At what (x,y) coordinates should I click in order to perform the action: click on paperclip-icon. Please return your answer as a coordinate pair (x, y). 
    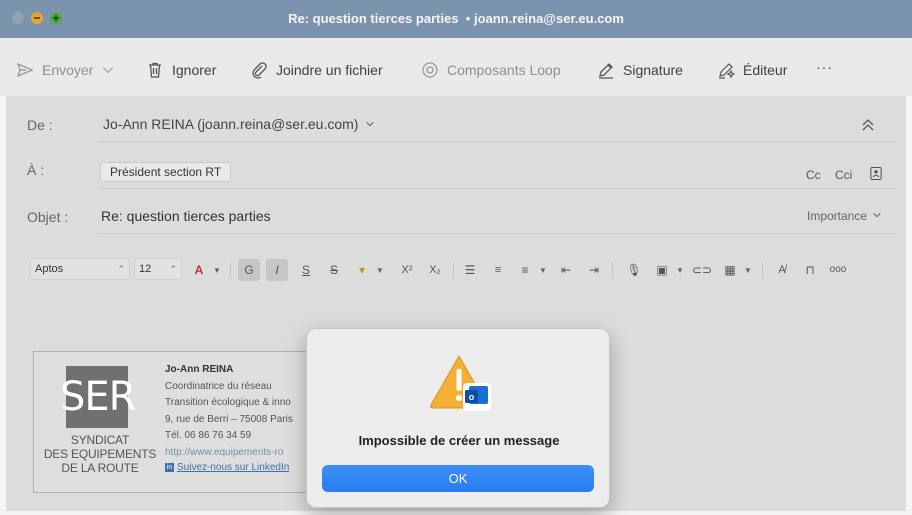
    Looking at the image, I should click on (259, 70).